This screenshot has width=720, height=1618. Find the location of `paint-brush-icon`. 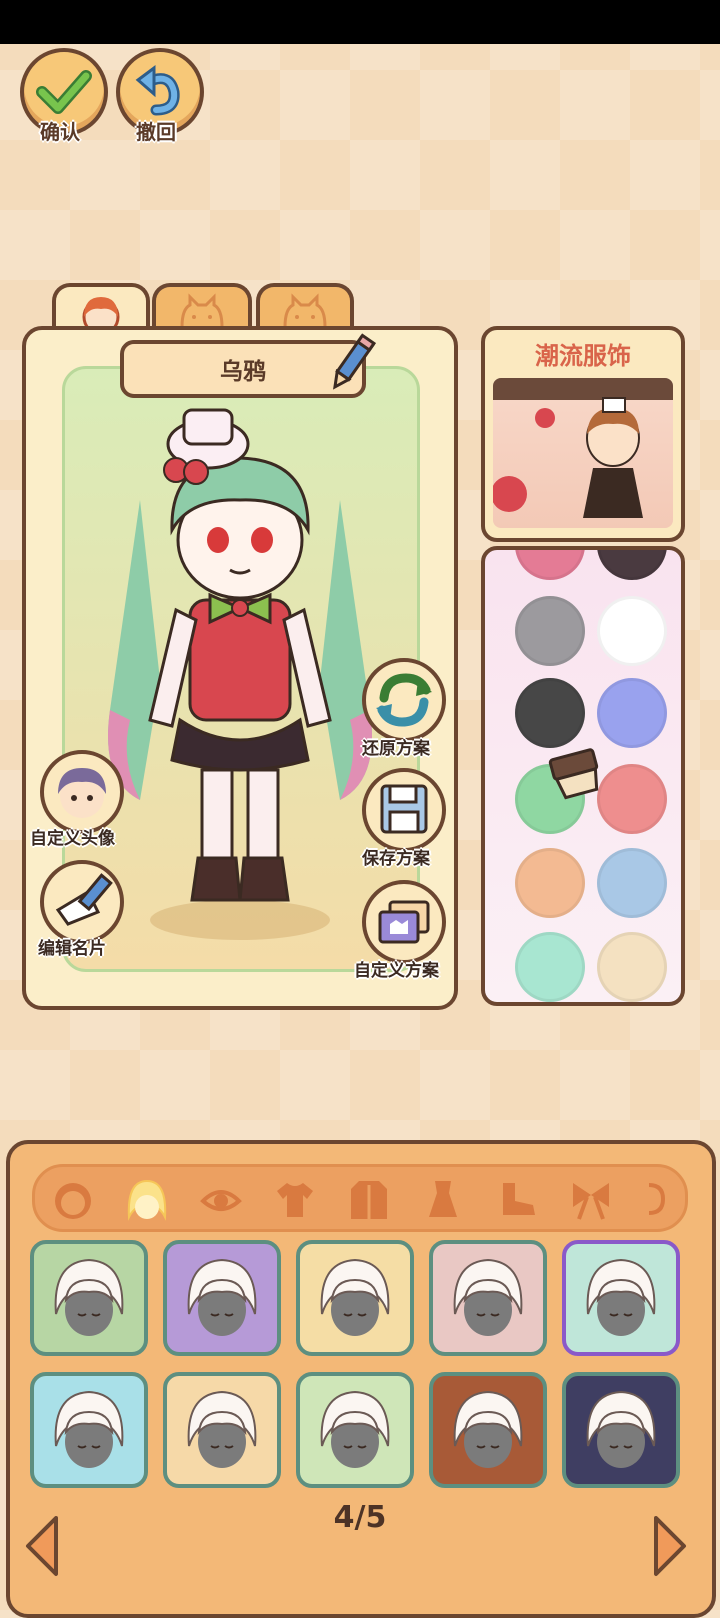

paint-brush-icon is located at coordinates (573, 774).